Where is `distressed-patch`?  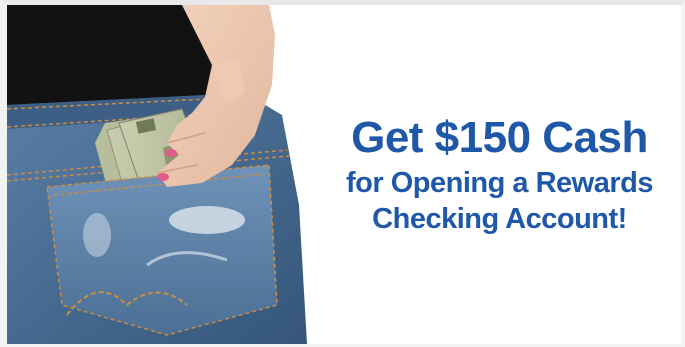 distressed-patch is located at coordinates (207, 220).